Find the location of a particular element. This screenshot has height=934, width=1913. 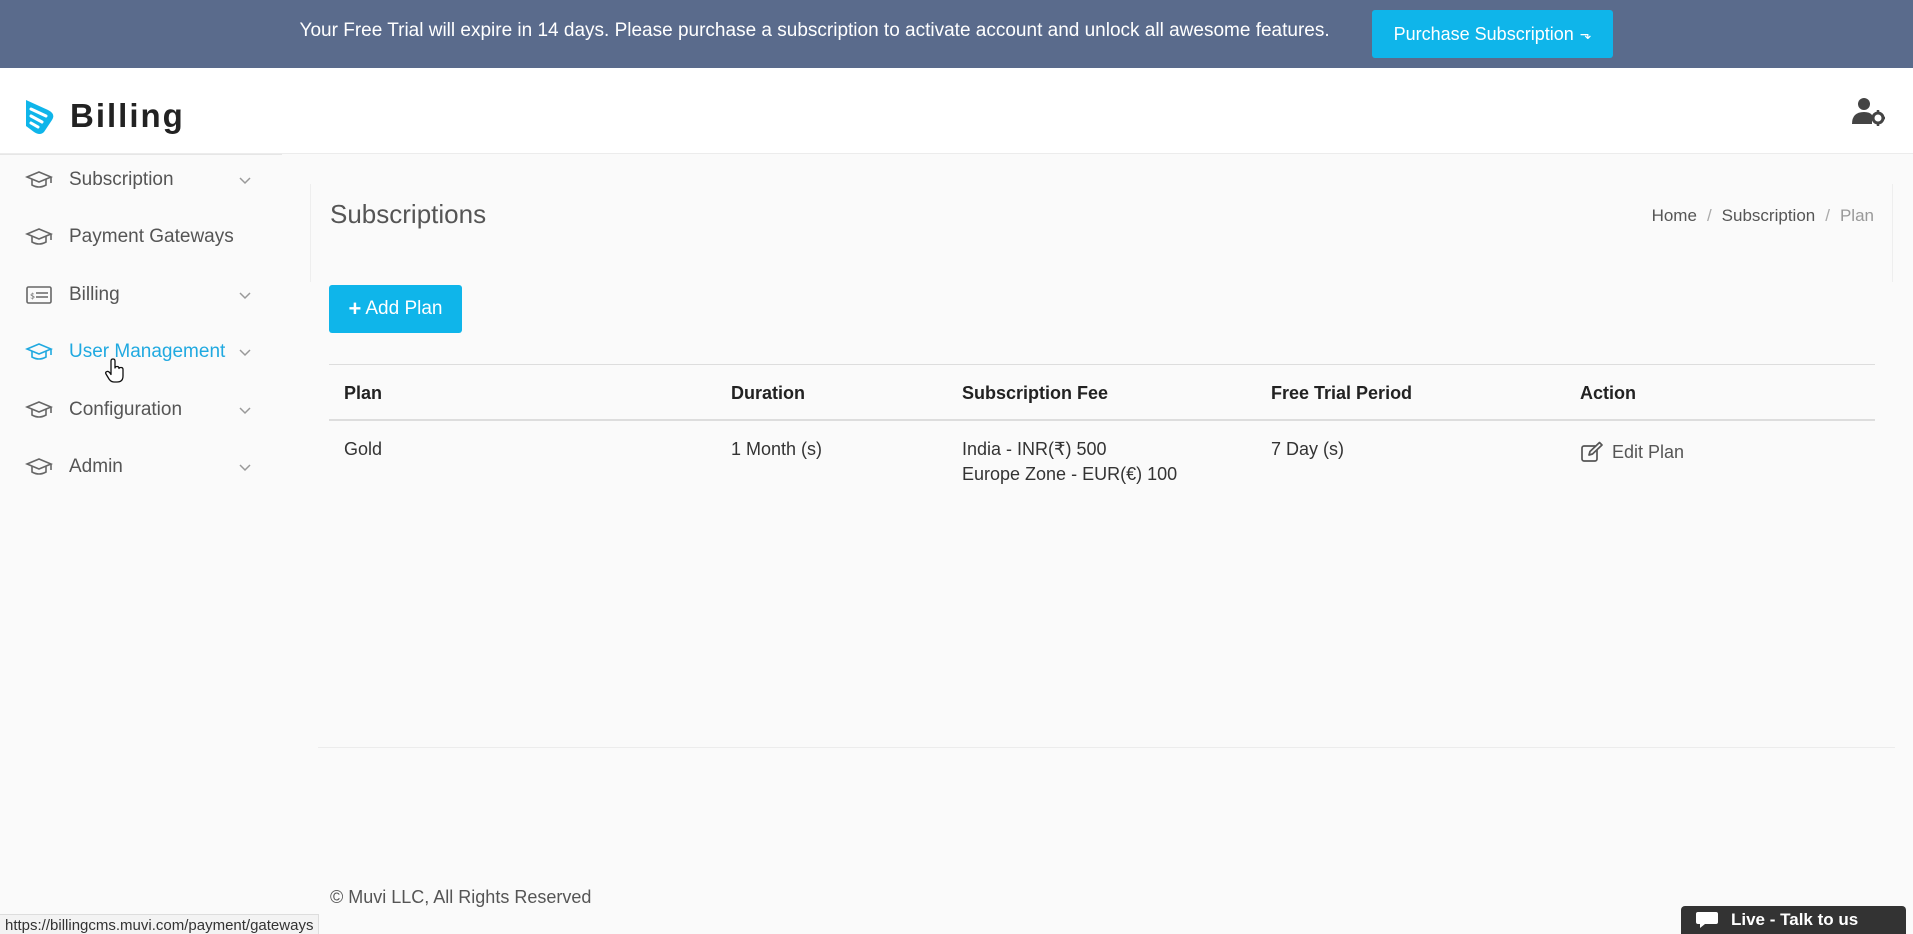

fee-line: India - INR(₹) 500 is located at coordinates (1034, 449).